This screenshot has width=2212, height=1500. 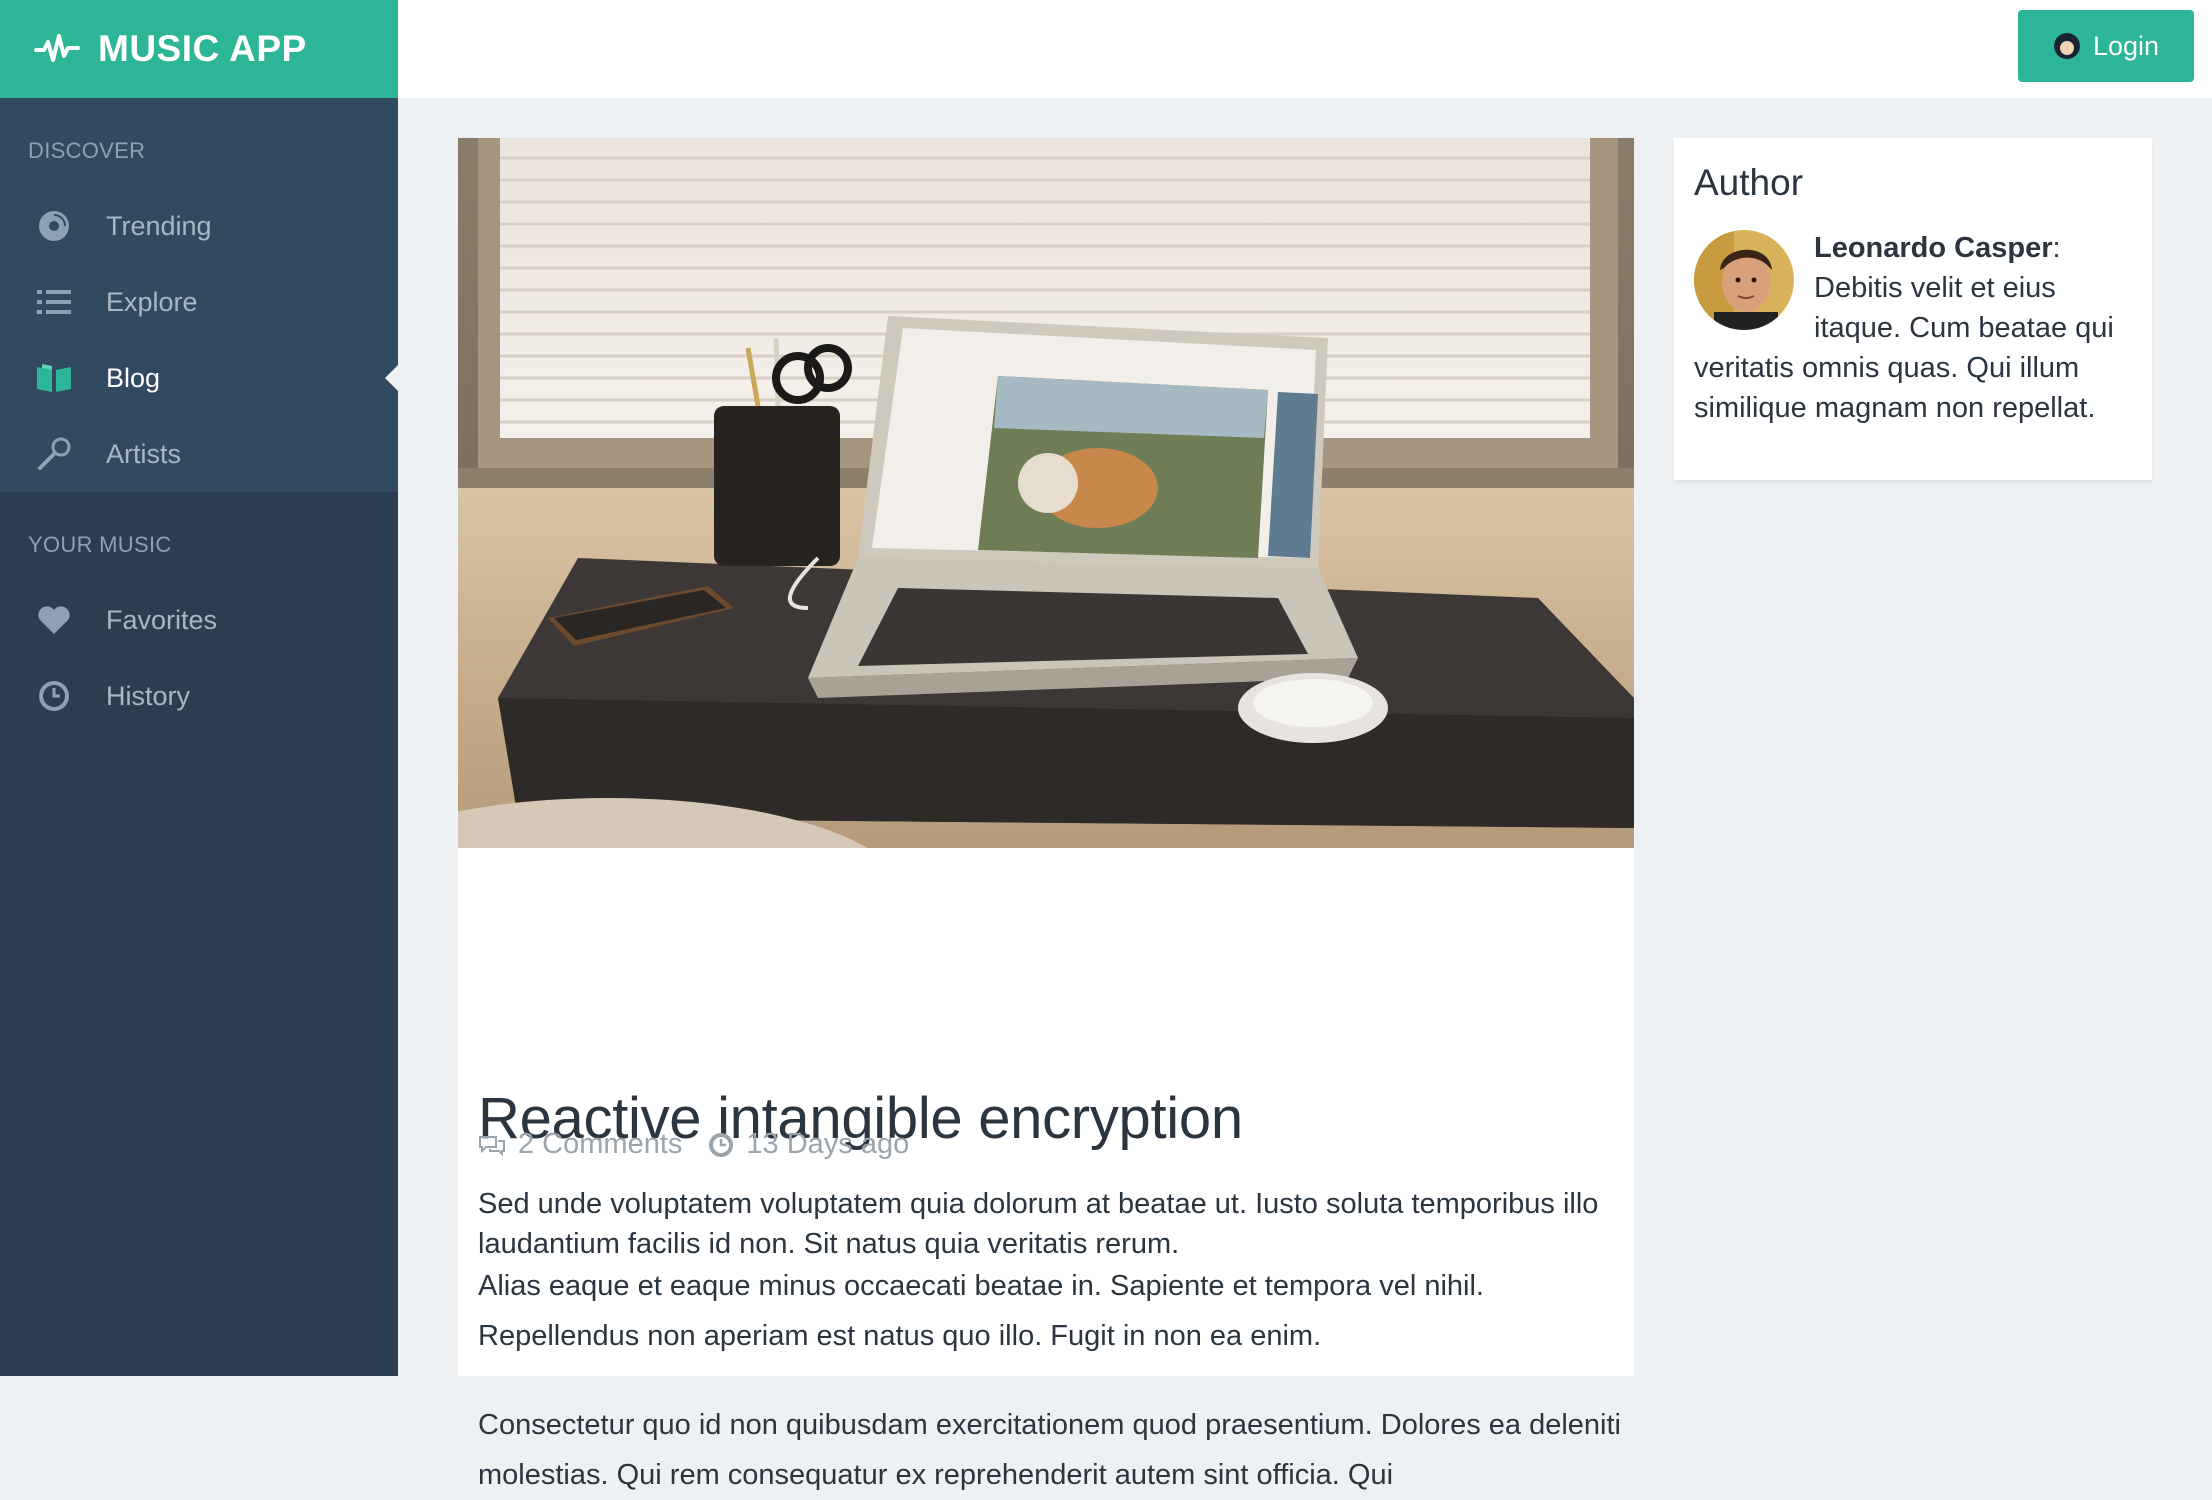 I want to click on posted-date: 13 Days ago, so click(x=808, y=1144).